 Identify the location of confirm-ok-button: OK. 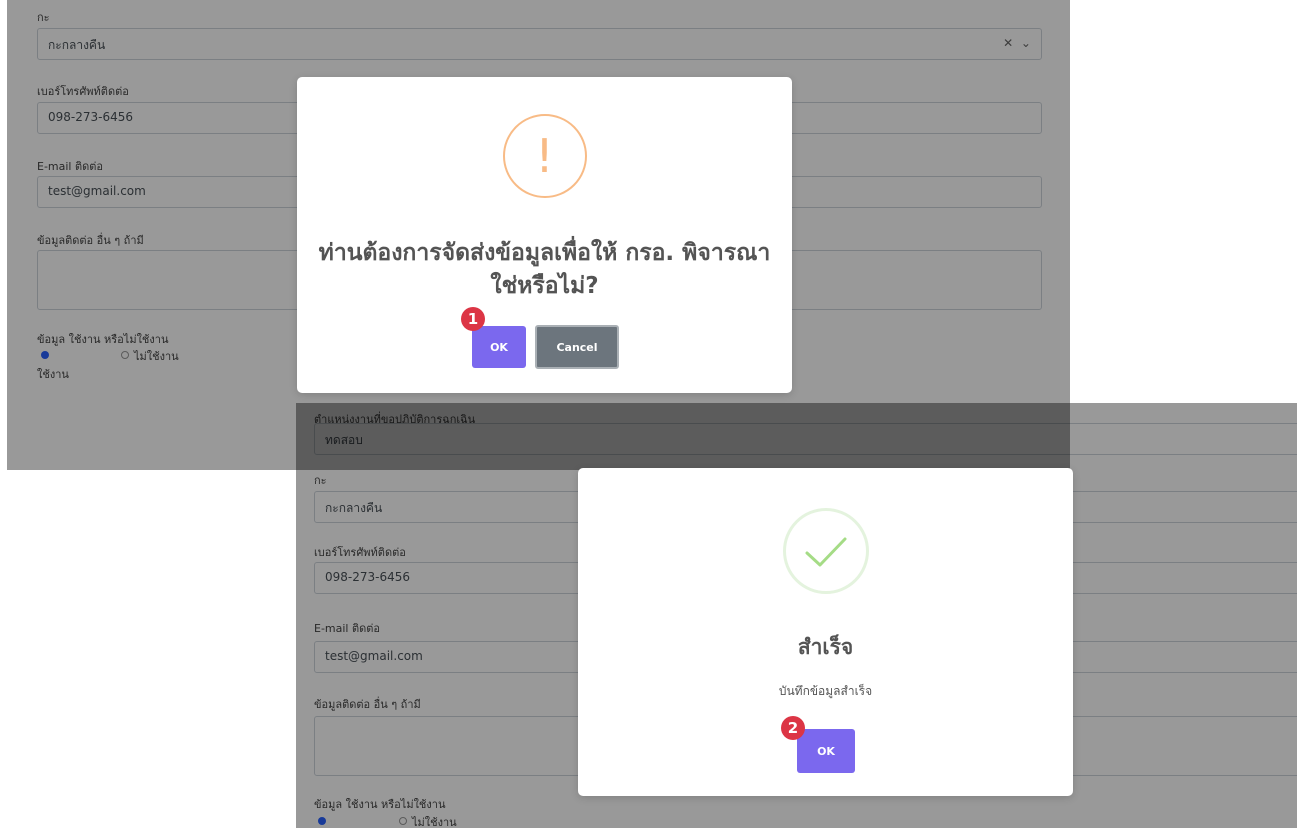
(499, 347).